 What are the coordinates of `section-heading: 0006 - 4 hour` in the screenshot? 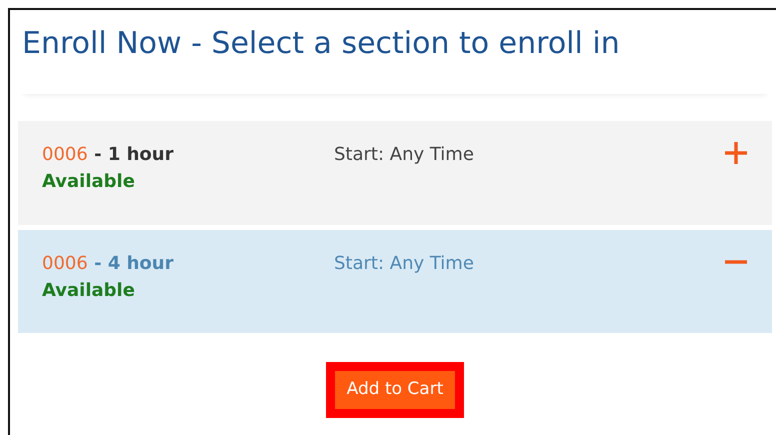 It's located at (108, 264).